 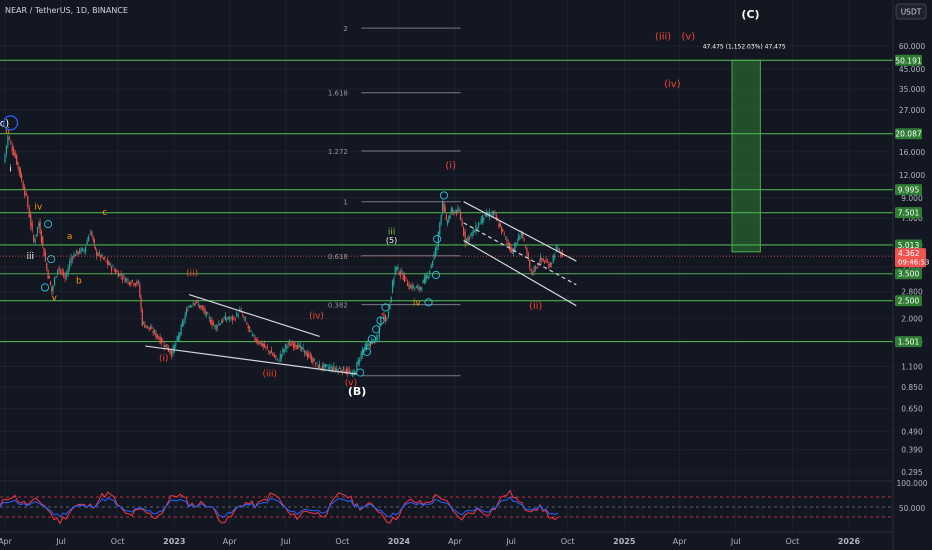 What do you see at coordinates (912, 450) in the screenshot?
I see `y-tick-label: 0.390` at bounding box center [912, 450].